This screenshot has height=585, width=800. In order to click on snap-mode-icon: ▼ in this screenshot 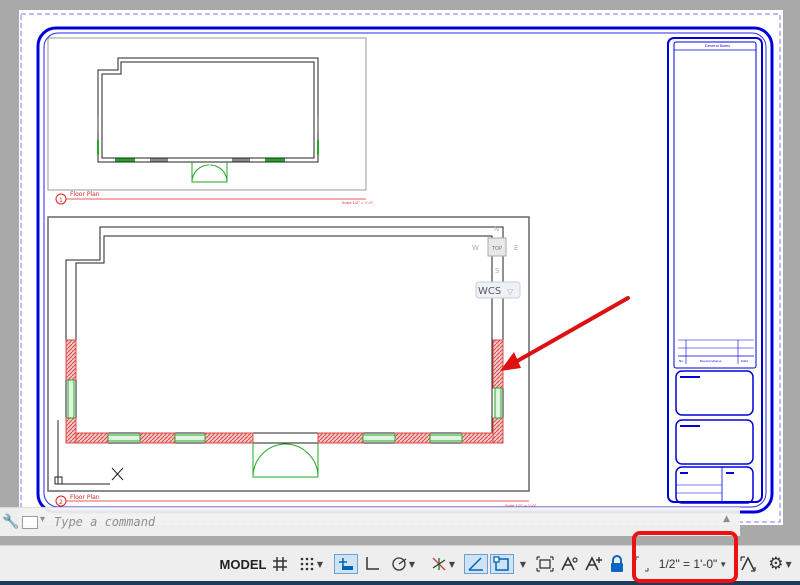, I will do `click(311, 564)`.